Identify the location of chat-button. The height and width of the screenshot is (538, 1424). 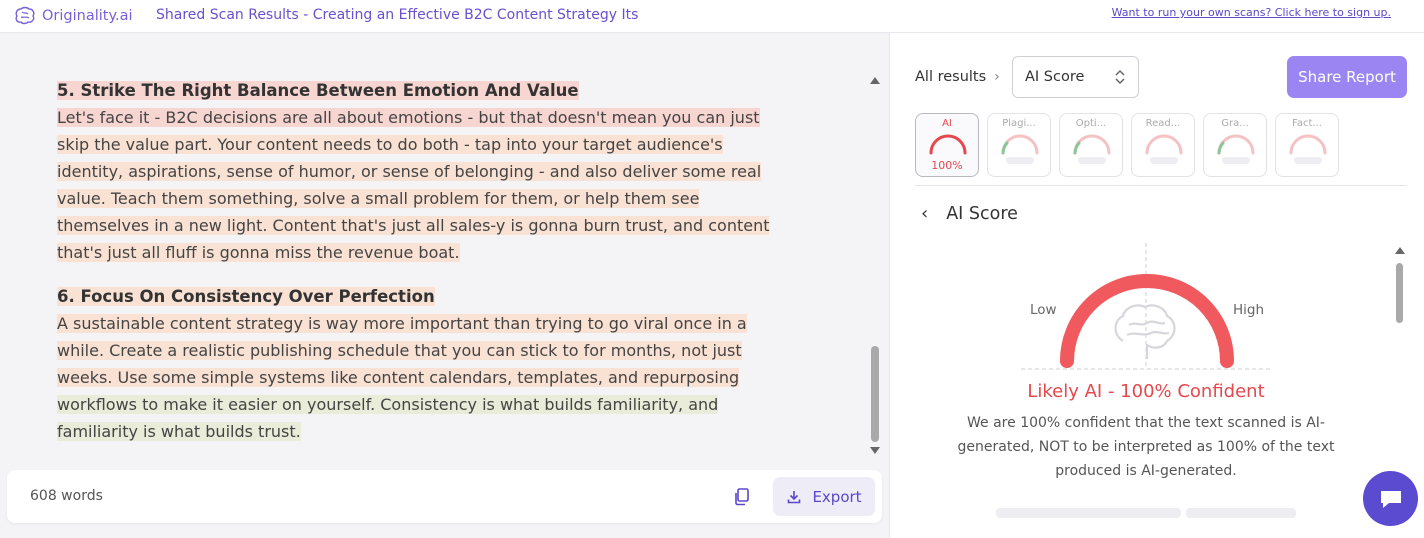
(1390, 498).